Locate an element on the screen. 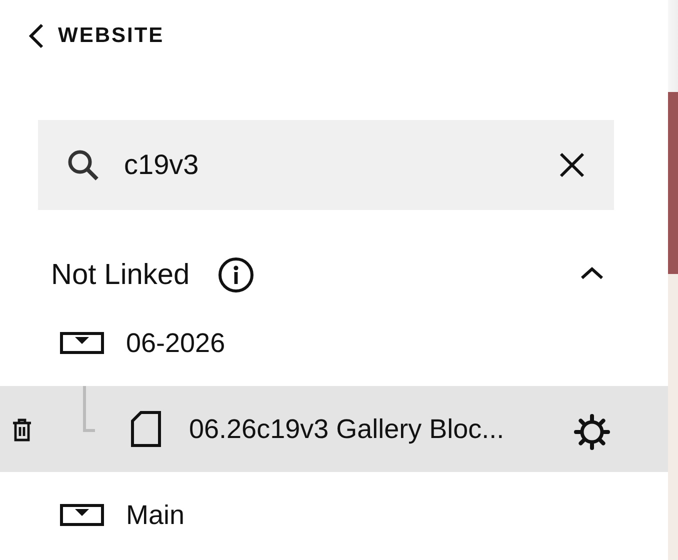  collapse-icon is located at coordinates (592, 273).